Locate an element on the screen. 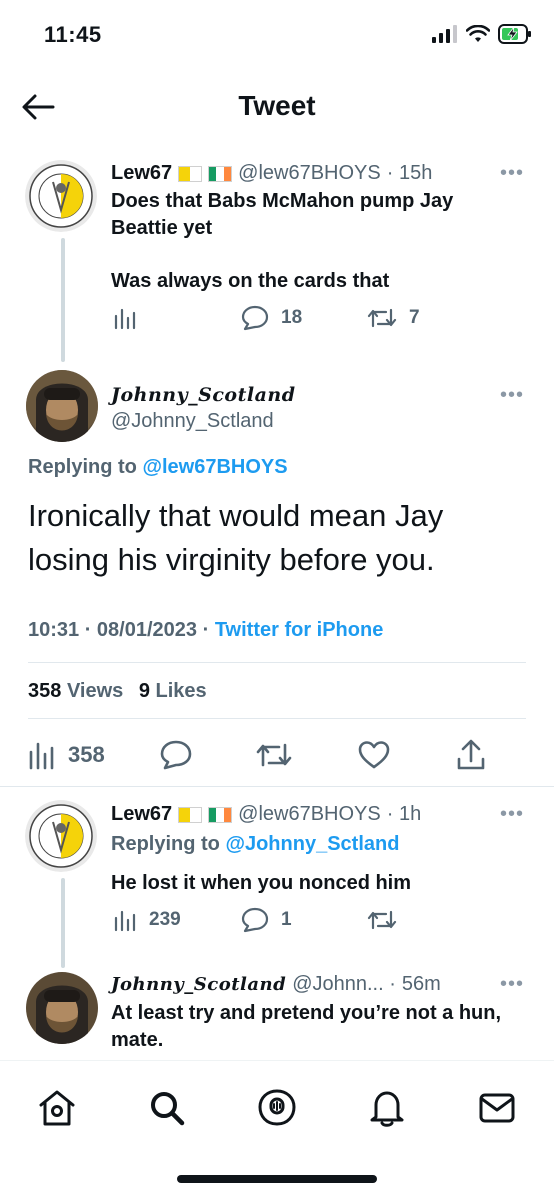  reply-button is located at coordinates (176, 755).